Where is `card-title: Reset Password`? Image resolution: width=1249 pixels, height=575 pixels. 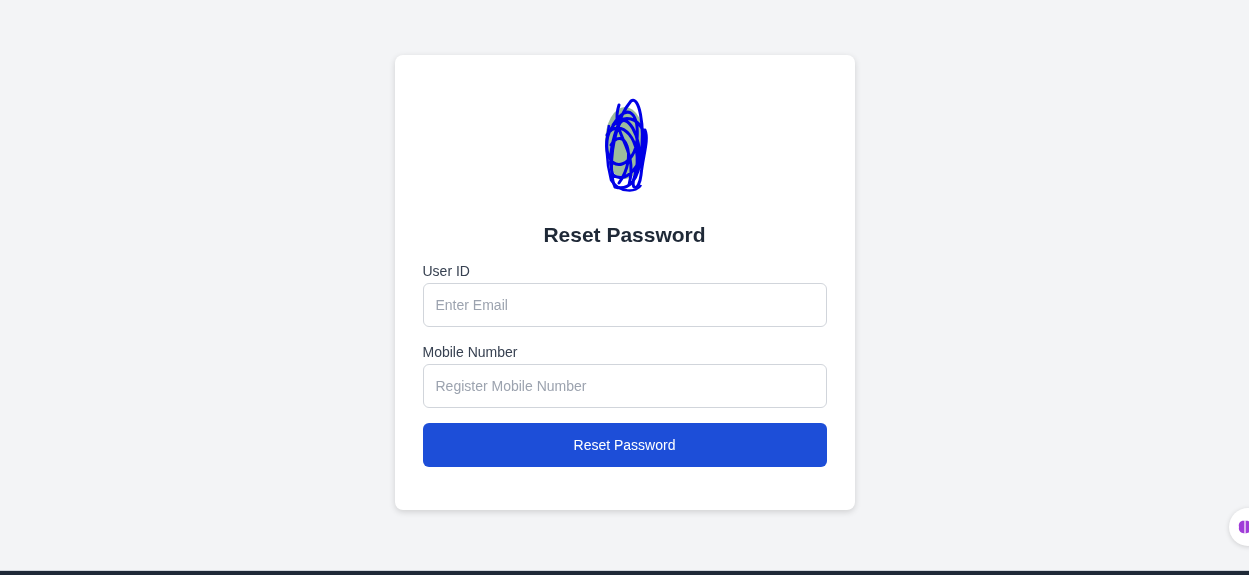 card-title: Reset Password is located at coordinates (624, 235).